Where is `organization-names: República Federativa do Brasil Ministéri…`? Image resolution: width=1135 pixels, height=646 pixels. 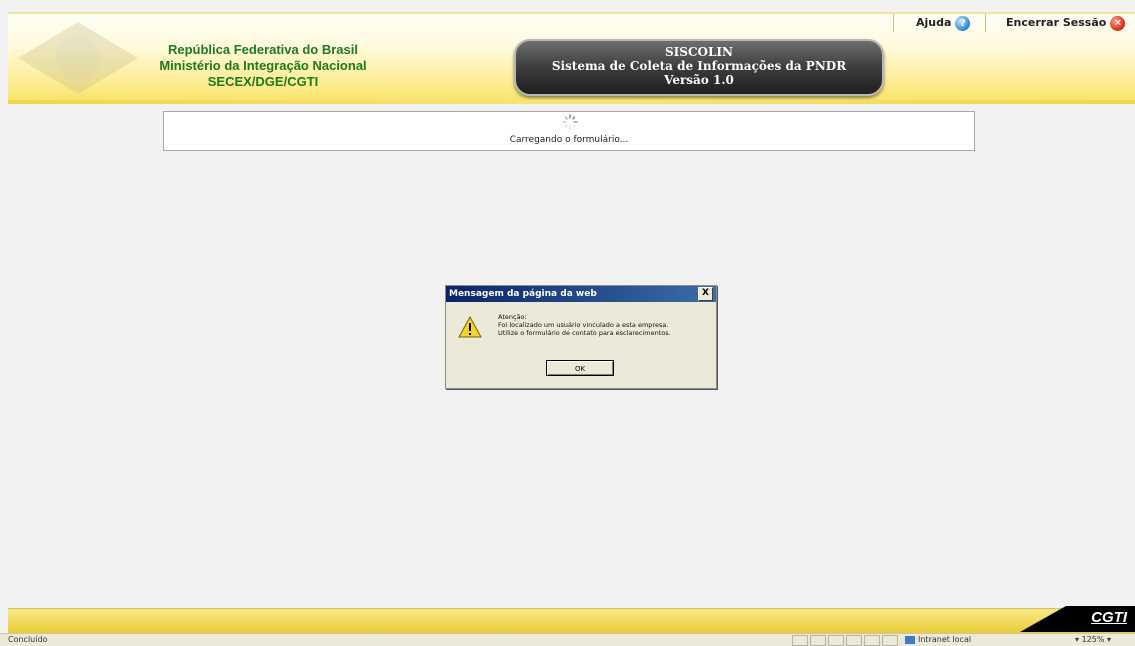
organization-names: República Federativa do Brasil Ministéri… is located at coordinates (263, 66).